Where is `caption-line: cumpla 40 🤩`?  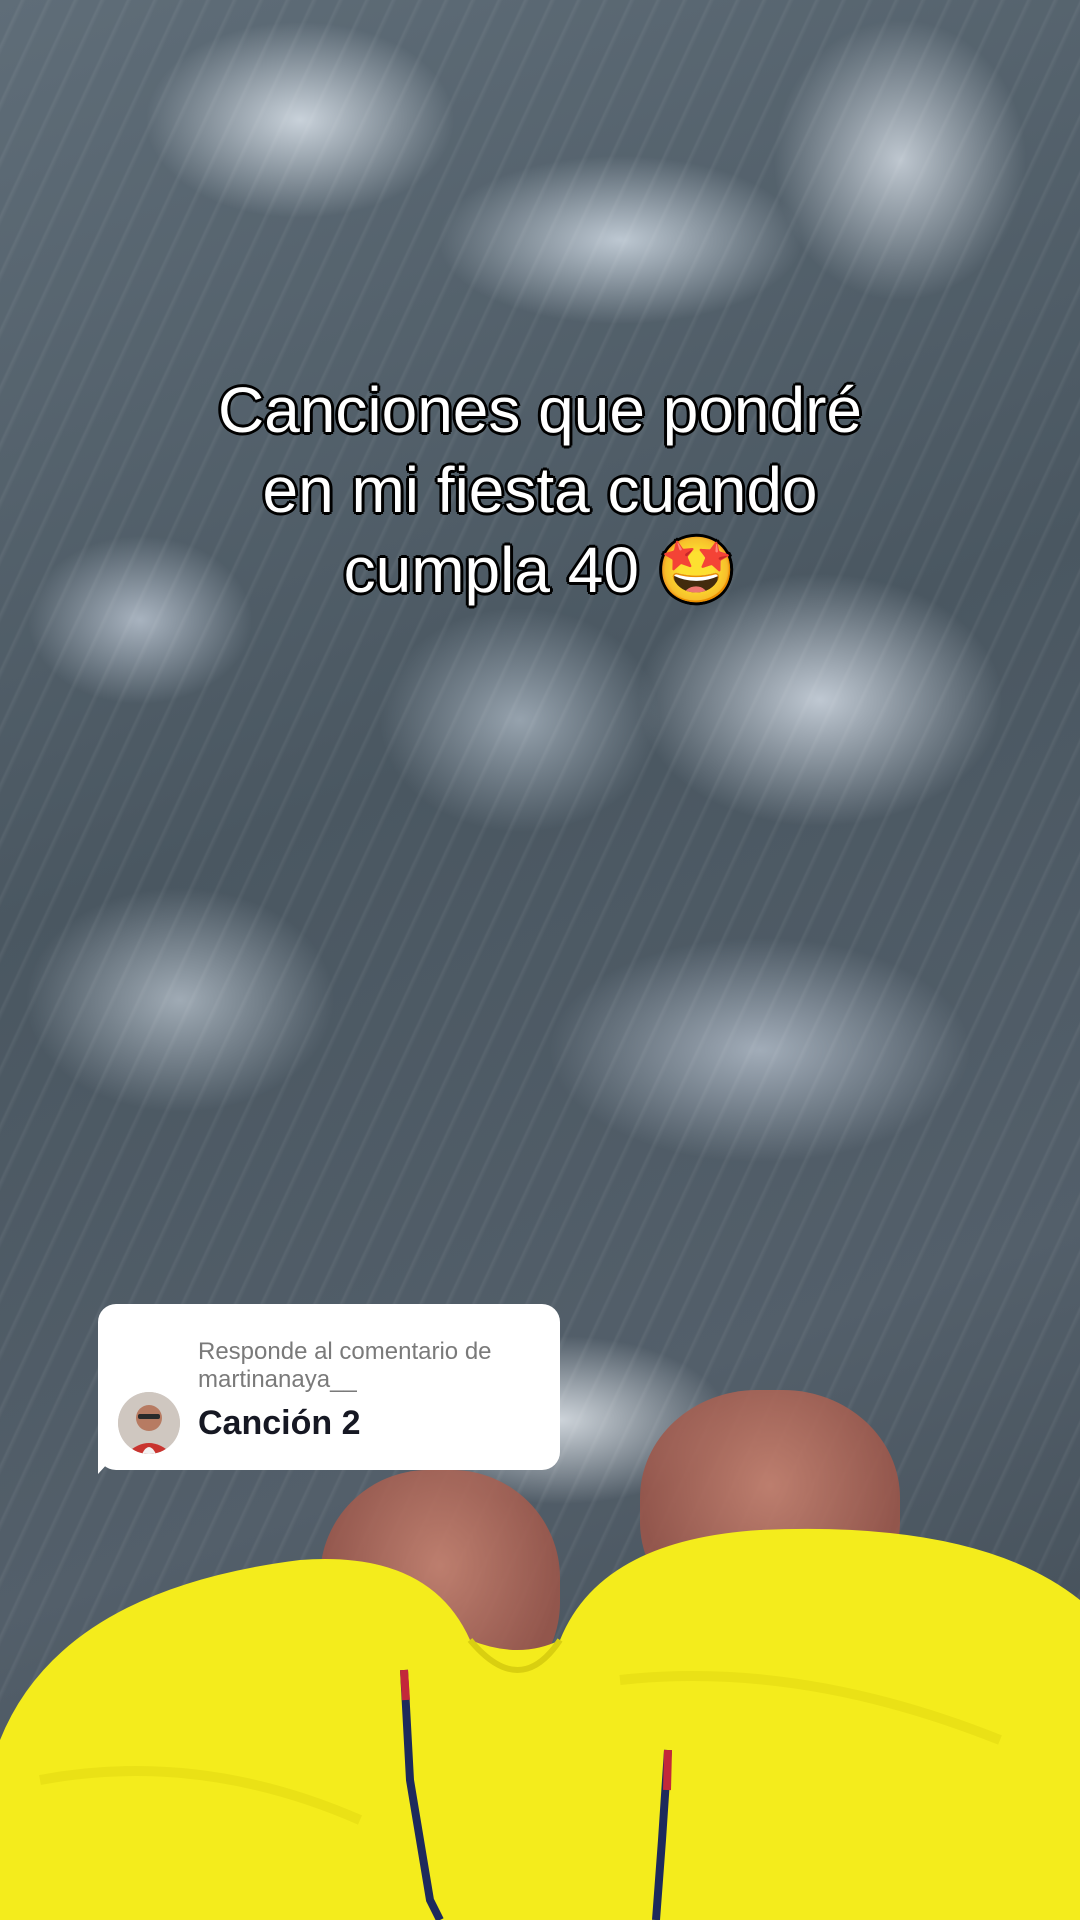 caption-line: cumpla 40 🤩 is located at coordinates (540, 570).